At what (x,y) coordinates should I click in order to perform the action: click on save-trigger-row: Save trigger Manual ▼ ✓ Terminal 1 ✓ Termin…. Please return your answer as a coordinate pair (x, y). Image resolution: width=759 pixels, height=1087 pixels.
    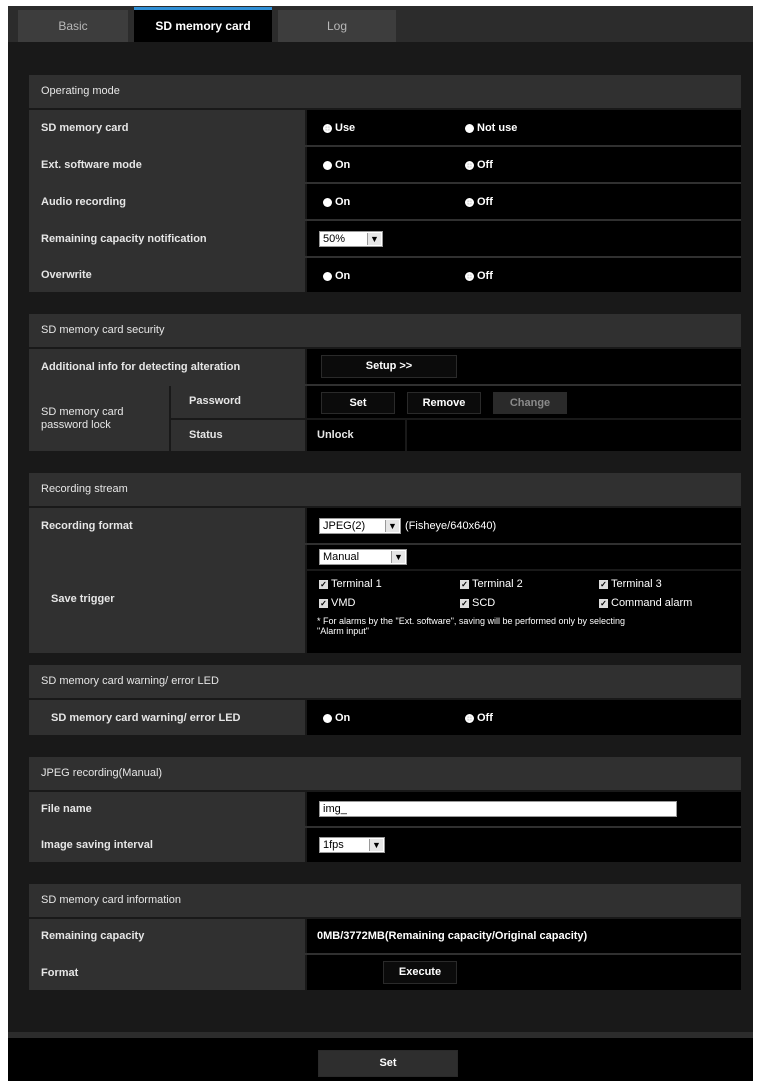
    Looking at the image, I should click on (385, 599).